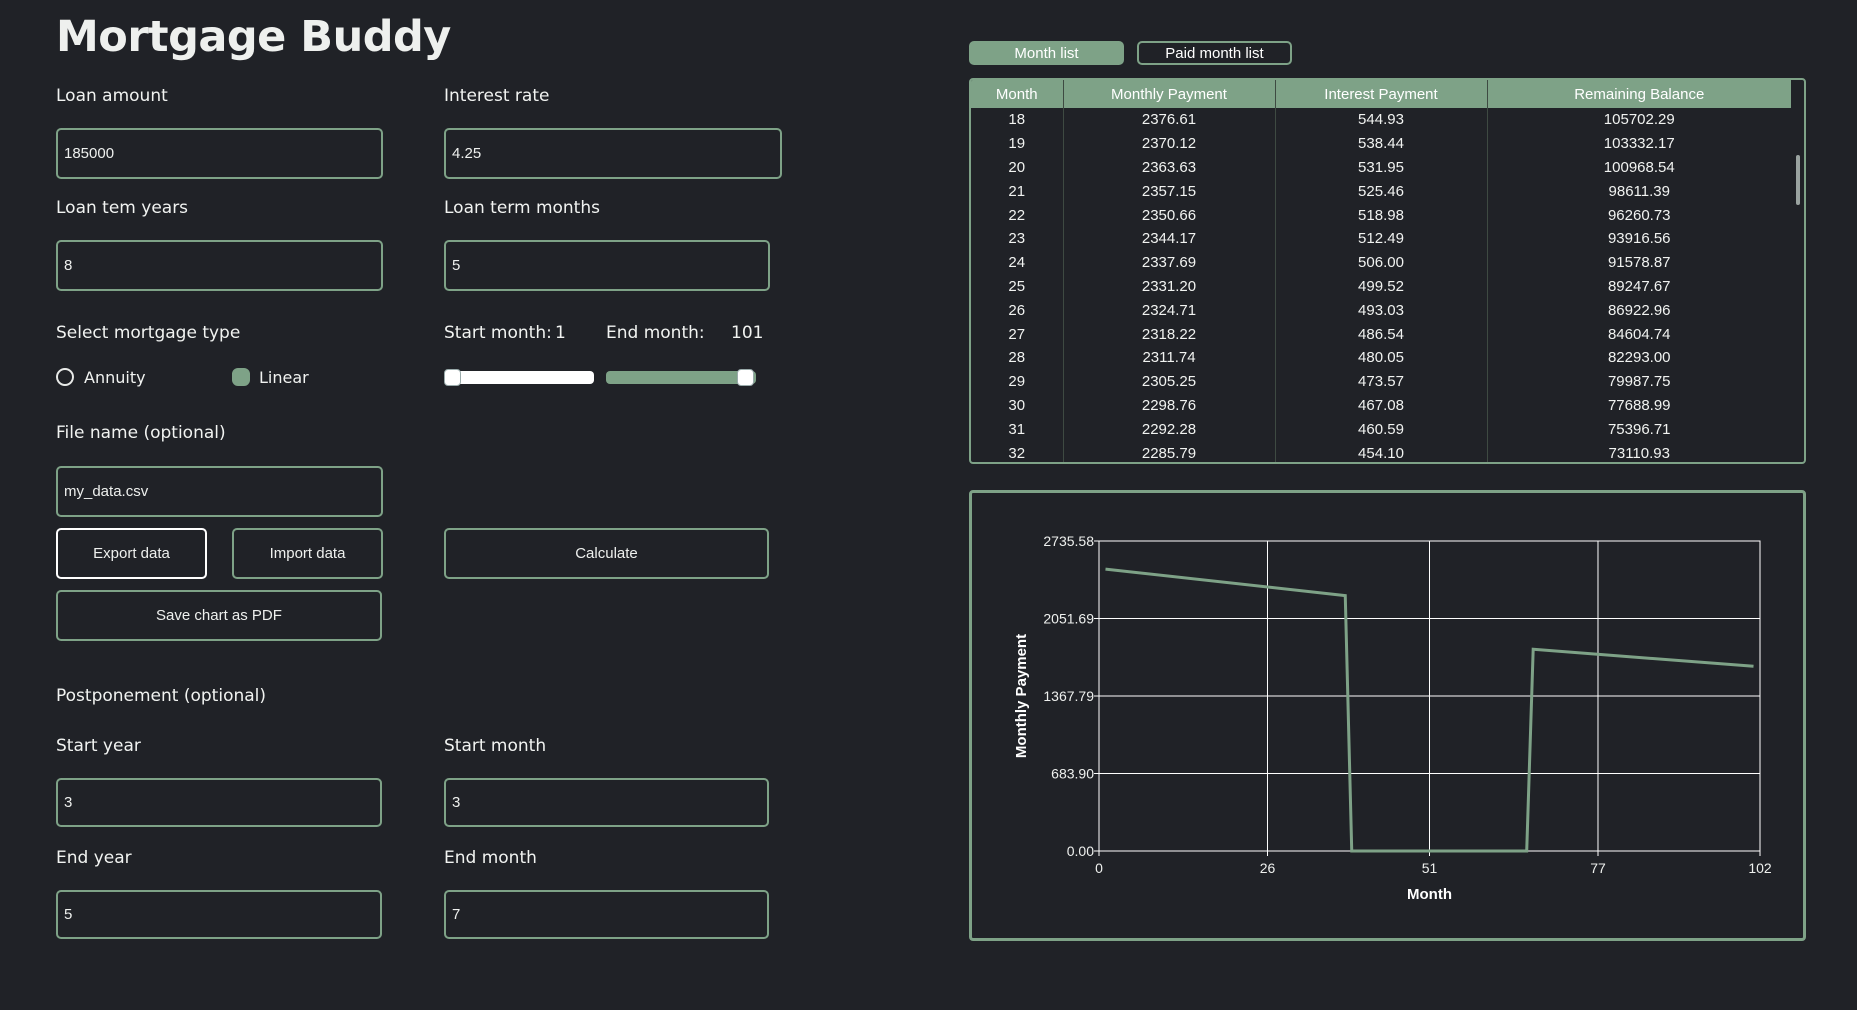  I want to click on table-cell: 473.57, so click(1381, 381).